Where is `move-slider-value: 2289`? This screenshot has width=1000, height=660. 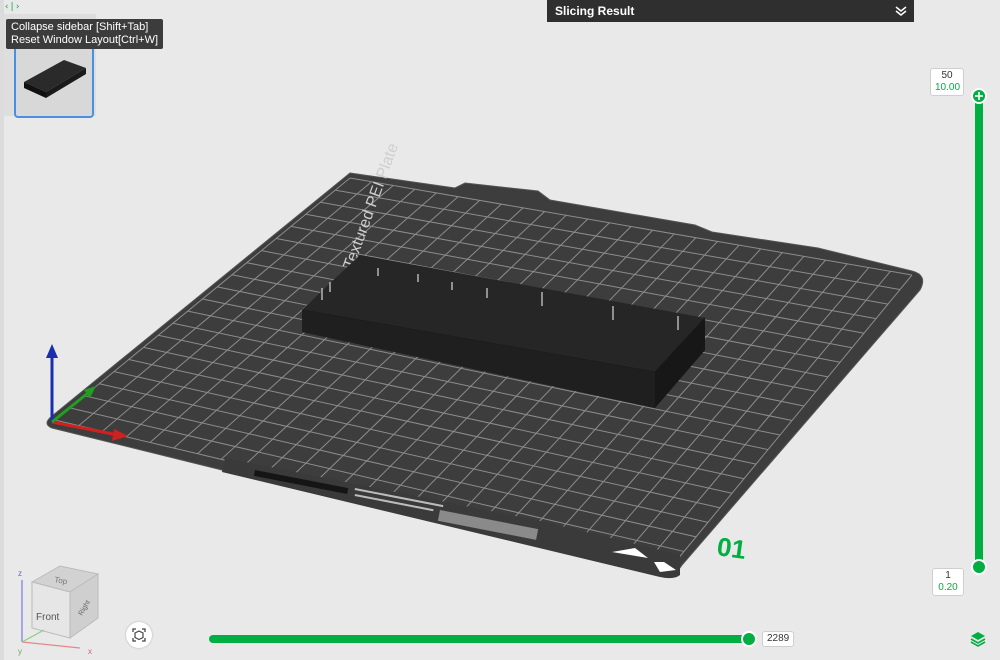 move-slider-value: 2289 is located at coordinates (778, 639).